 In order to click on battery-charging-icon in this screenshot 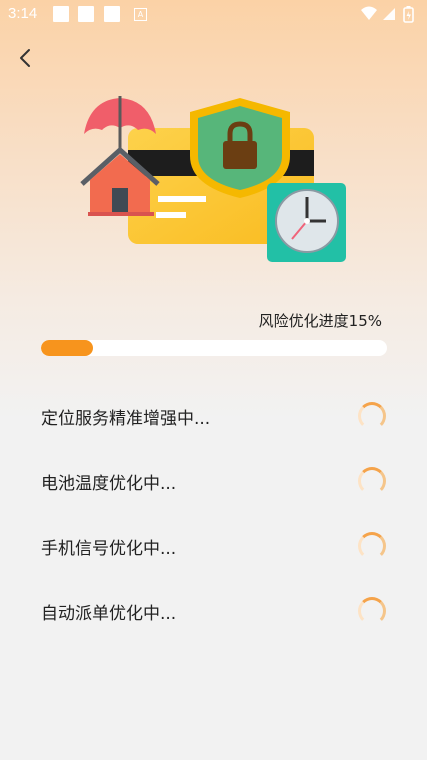, I will do `click(408, 14)`.